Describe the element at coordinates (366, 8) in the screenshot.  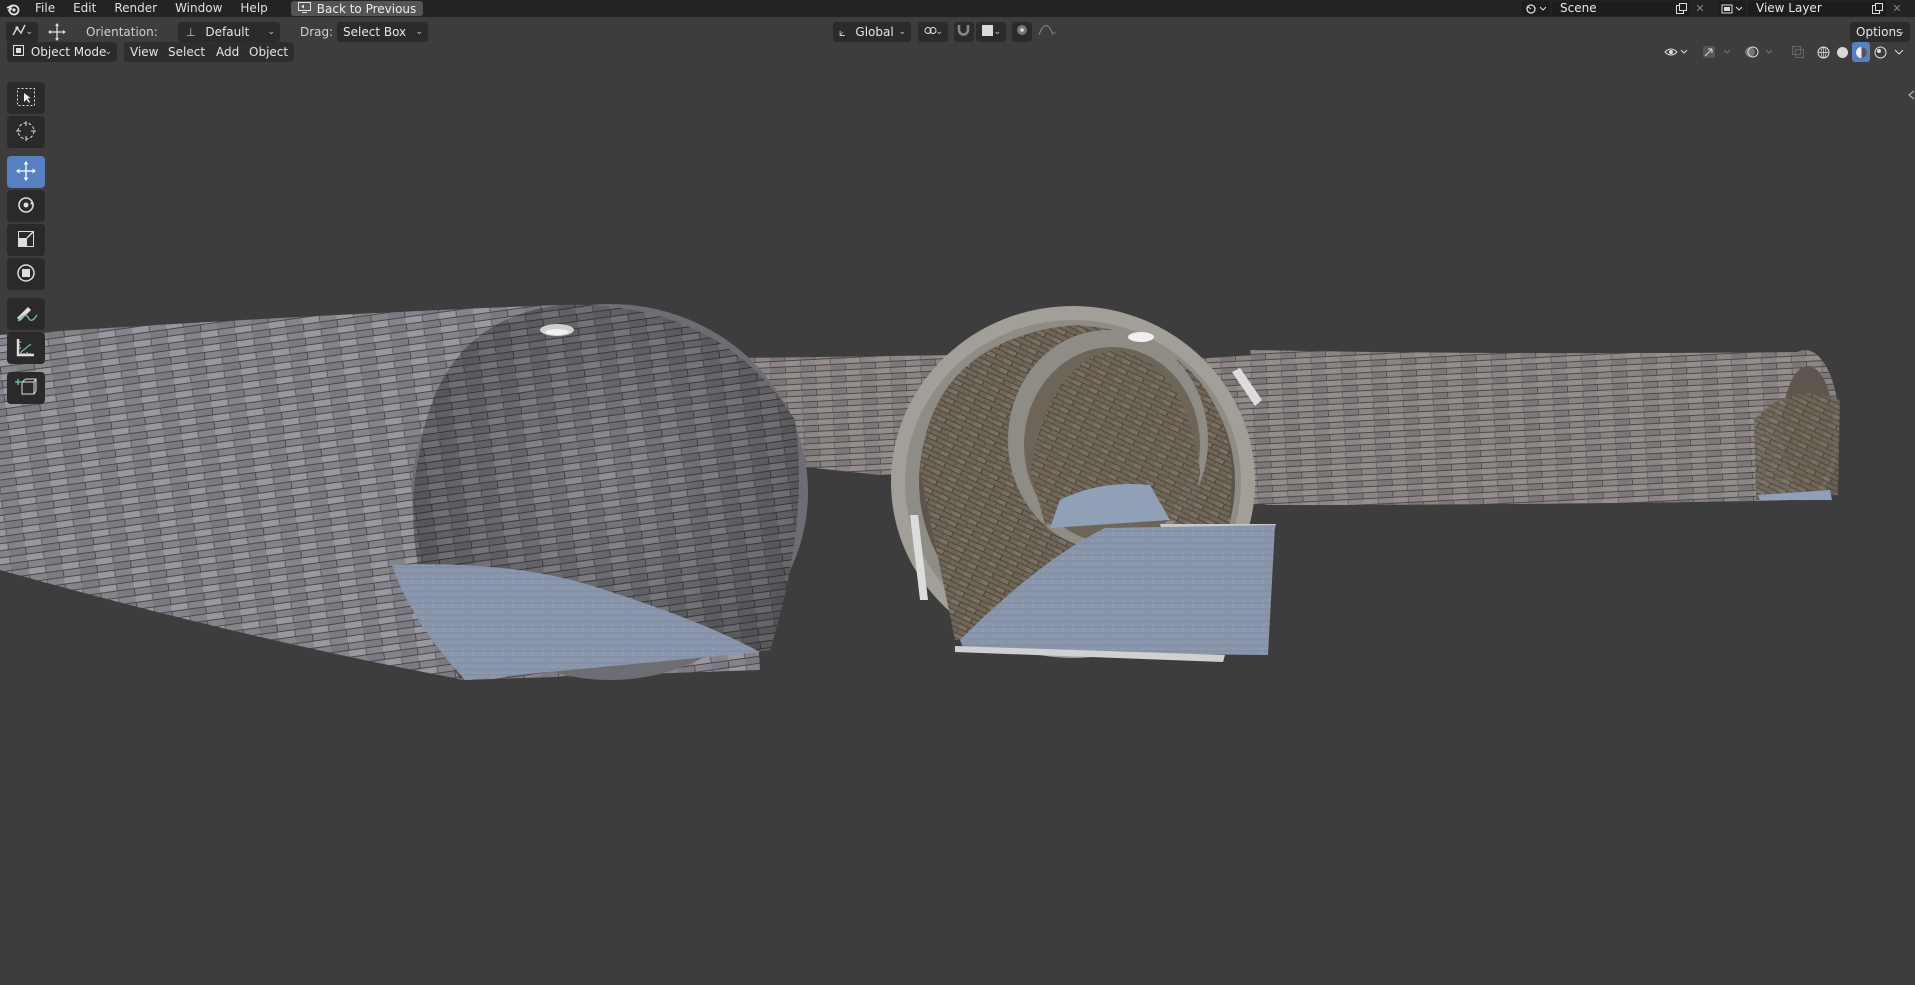
I see `back-to-previous-label: Back to Previous` at that location.